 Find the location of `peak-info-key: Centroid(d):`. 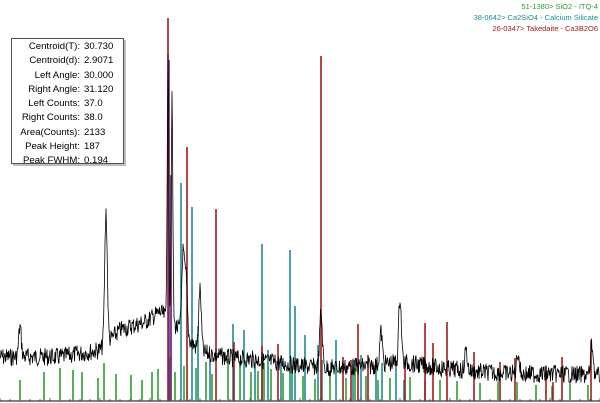

peak-info-key: Centroid(d): is located at coordinates (54, 61).